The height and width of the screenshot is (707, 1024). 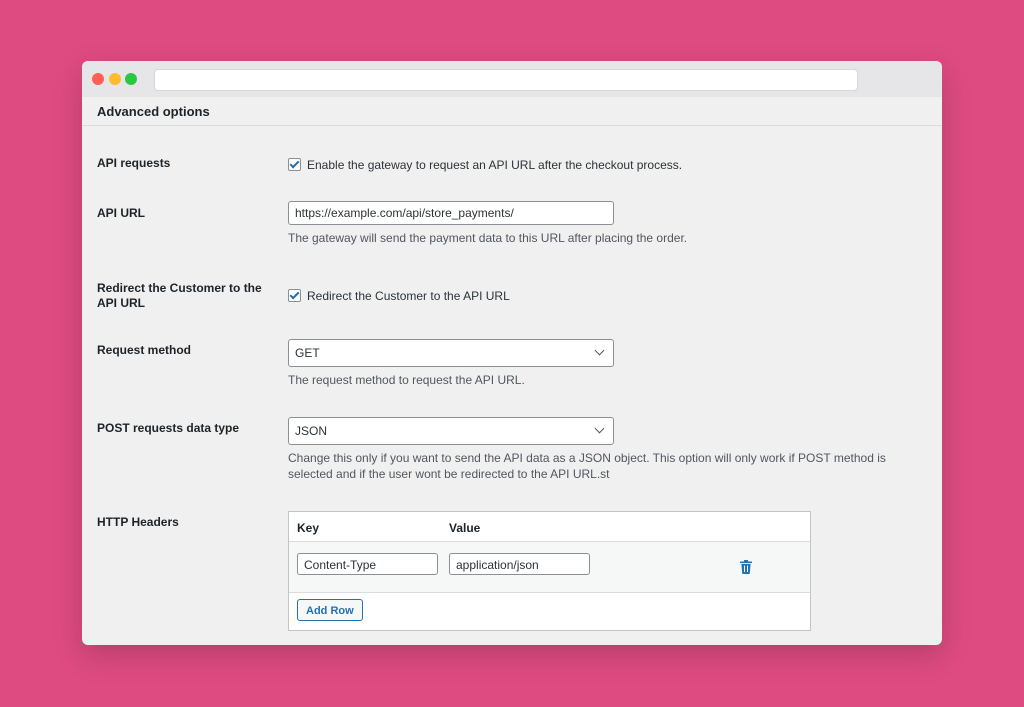 What do you see at coordinates (121, 213) in the screenshot?
I see `api-url-label: API URL` at bounding box center [121, 213].